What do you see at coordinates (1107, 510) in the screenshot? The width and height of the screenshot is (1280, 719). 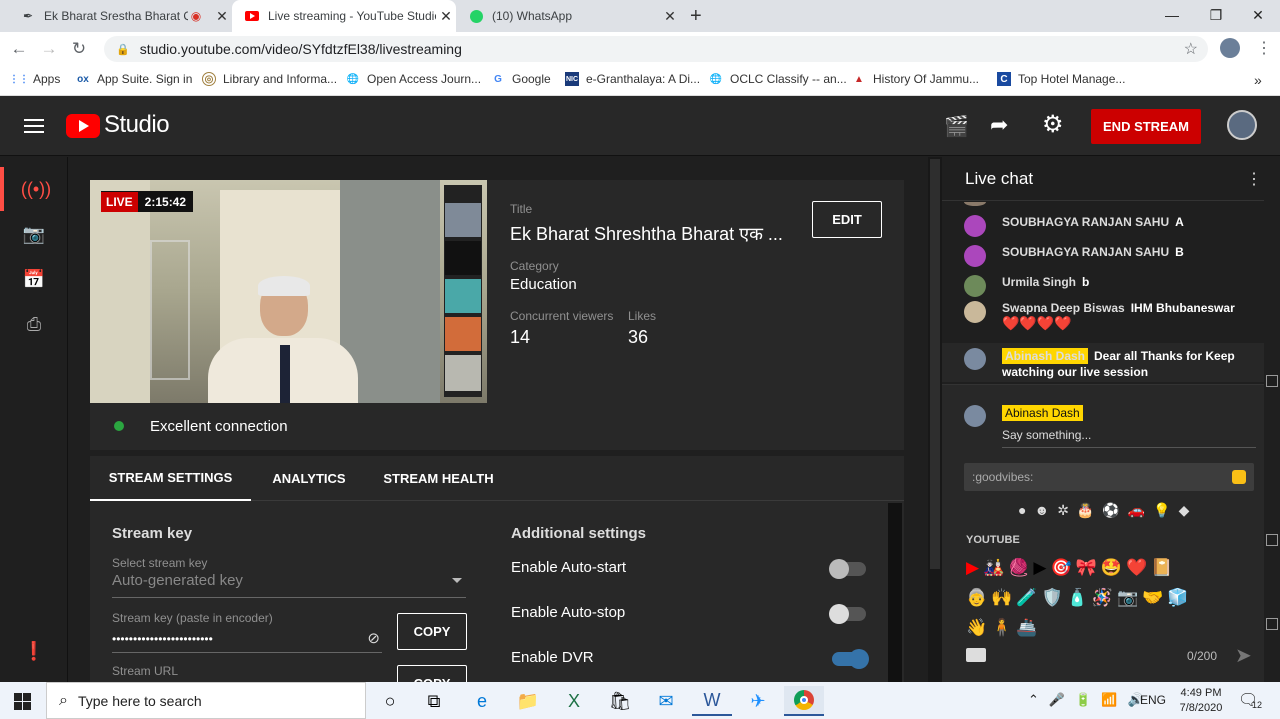 I see `emoji-category-tabs: ●☻✲🎂⚽🚗💡◆` at bounding box center [1107, 510].